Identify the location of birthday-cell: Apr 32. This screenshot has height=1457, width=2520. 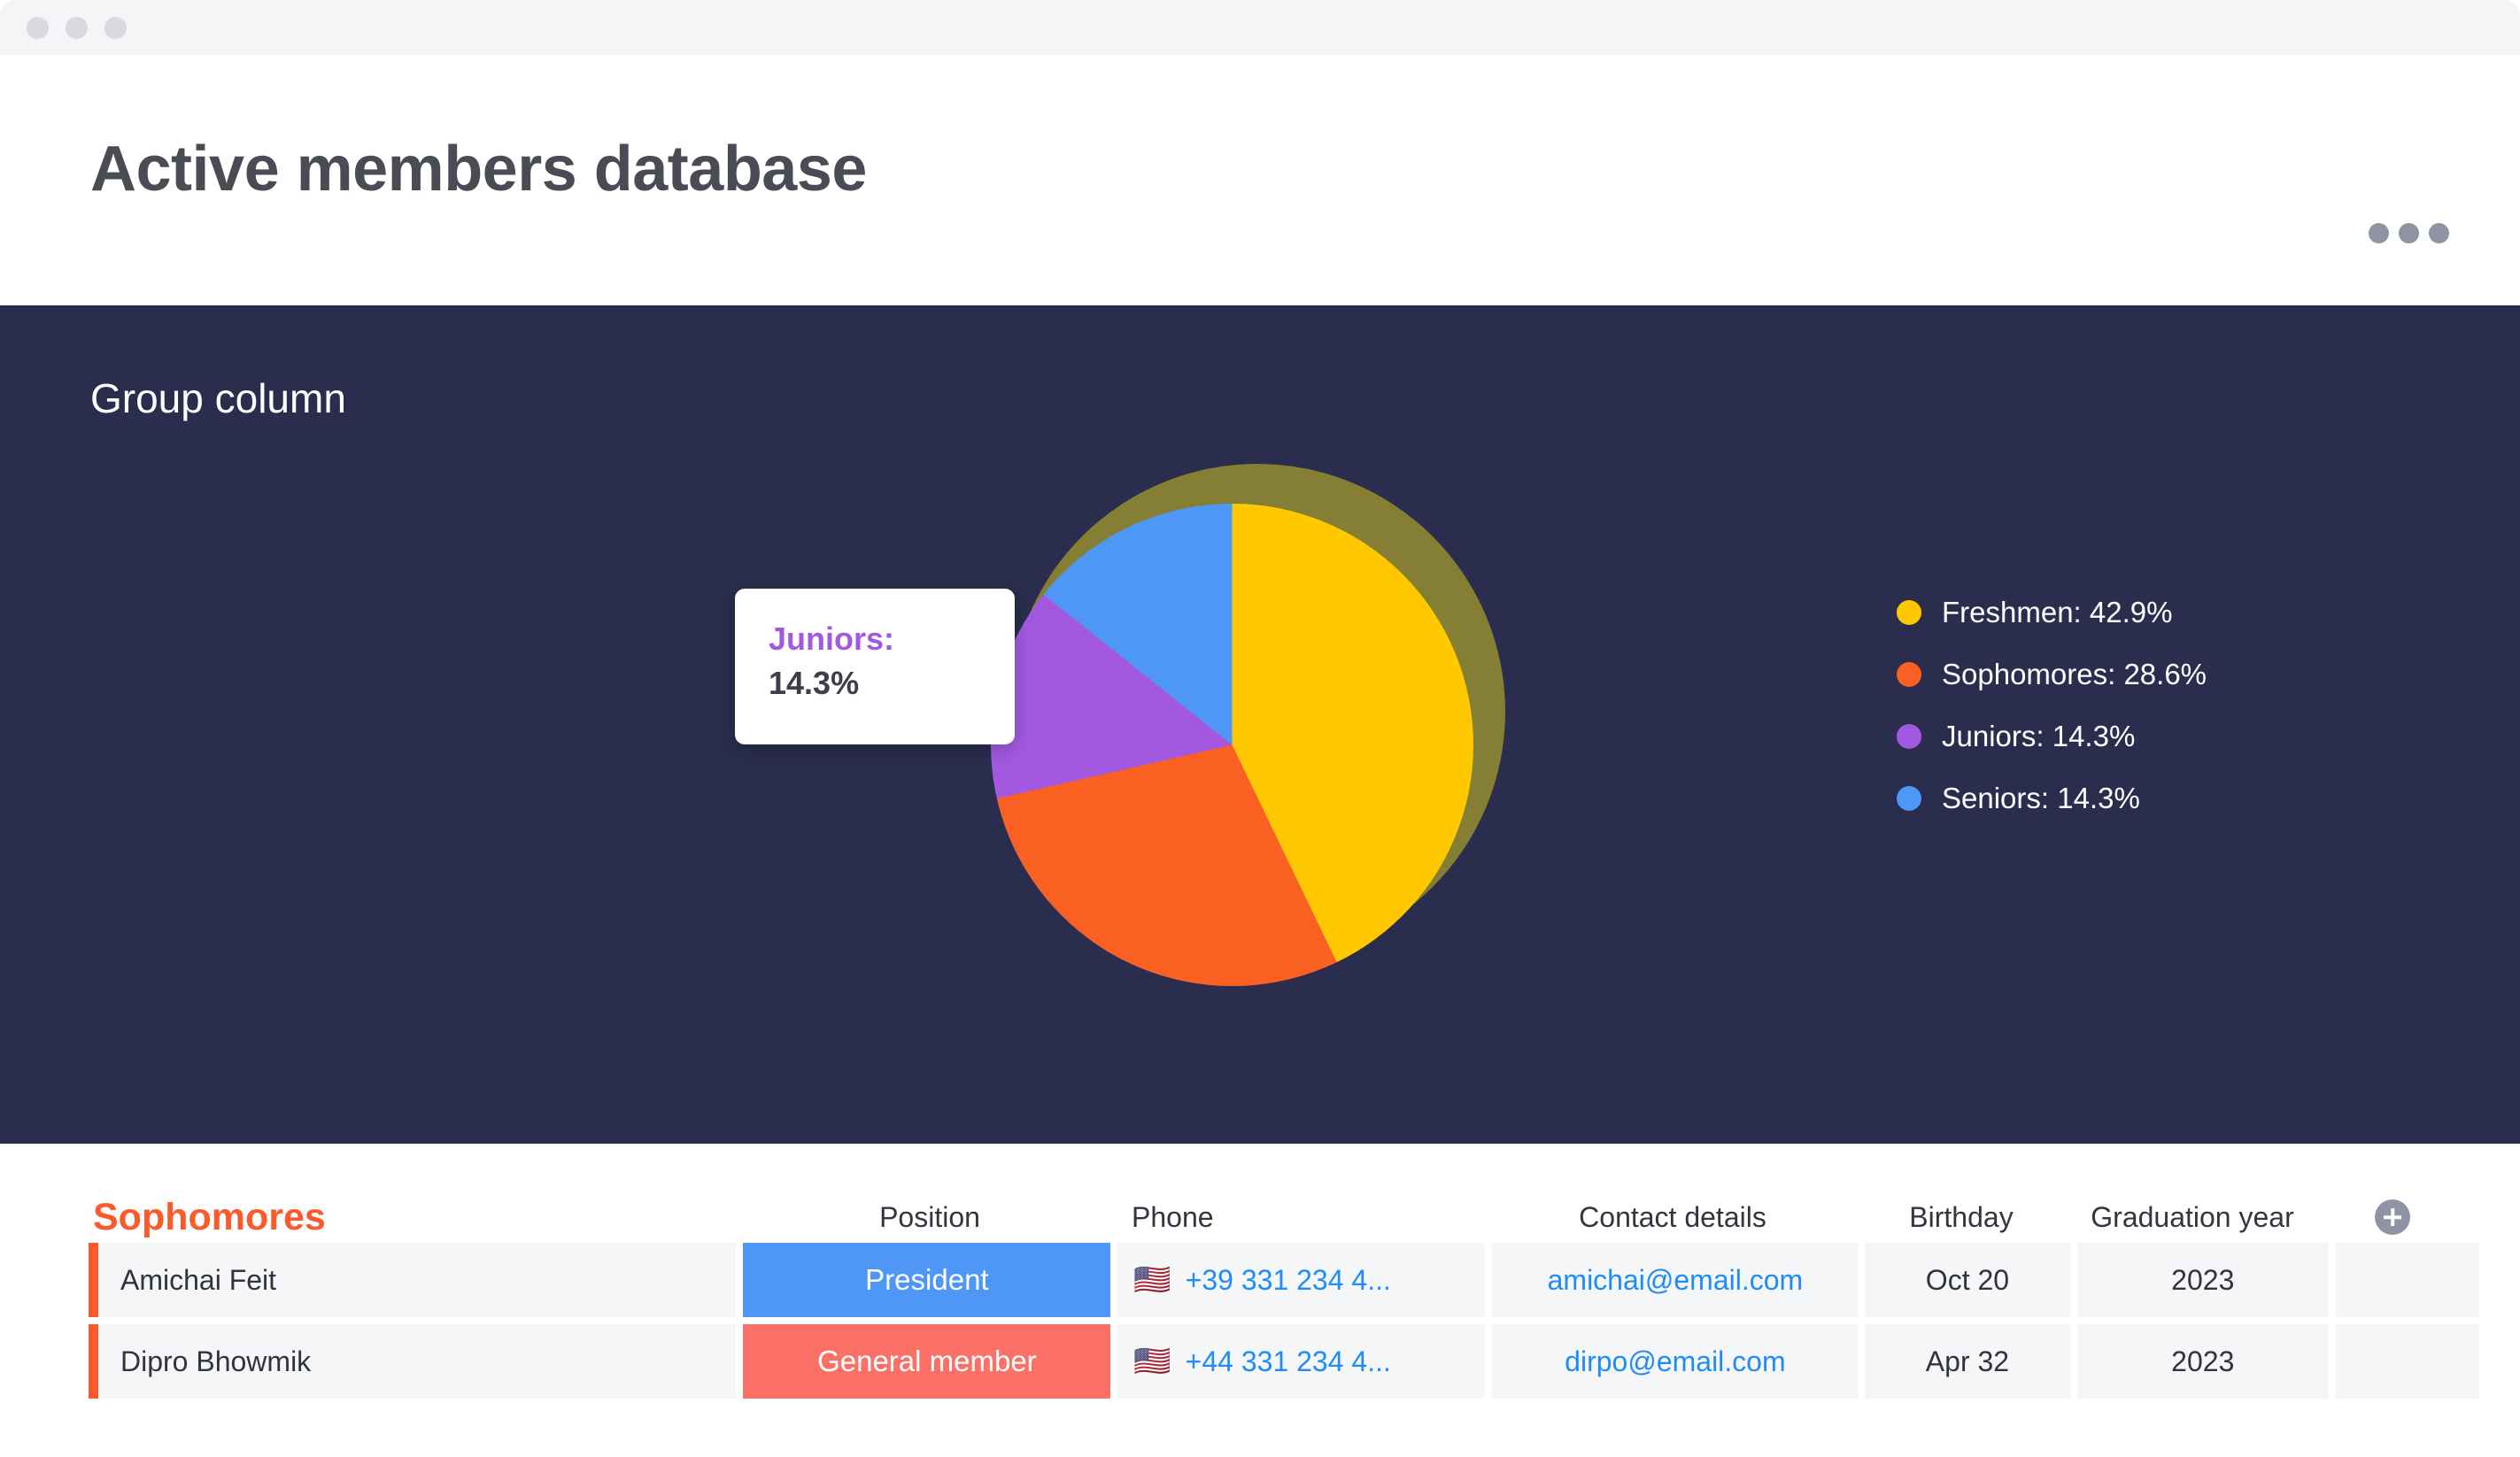
(1968, 1361).